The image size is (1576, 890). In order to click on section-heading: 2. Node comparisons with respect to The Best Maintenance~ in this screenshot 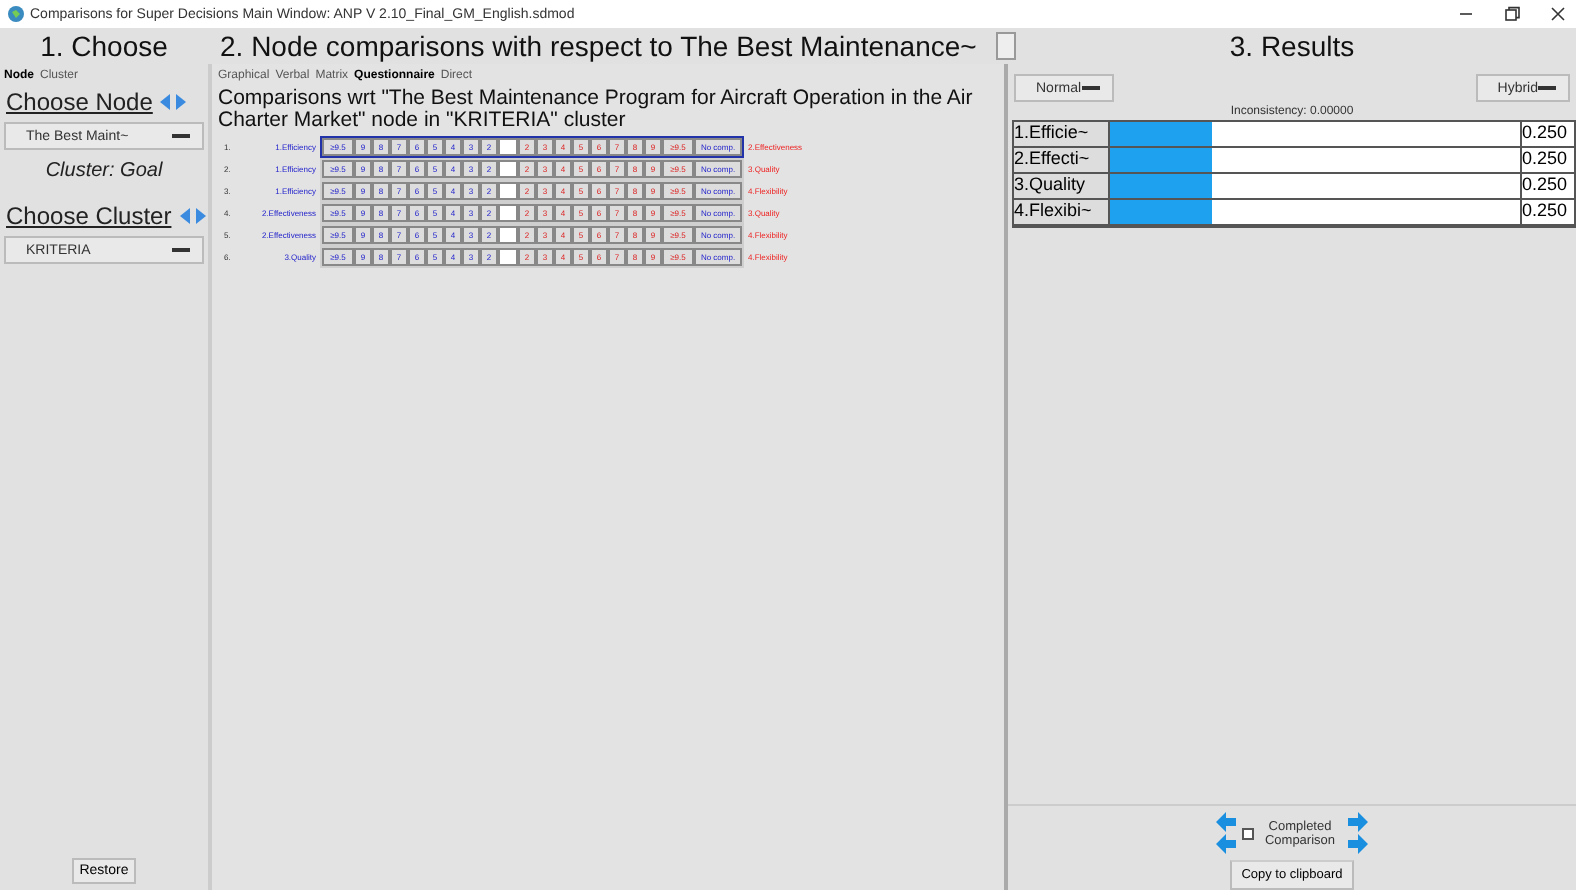, I will do `click(598, 46)`.